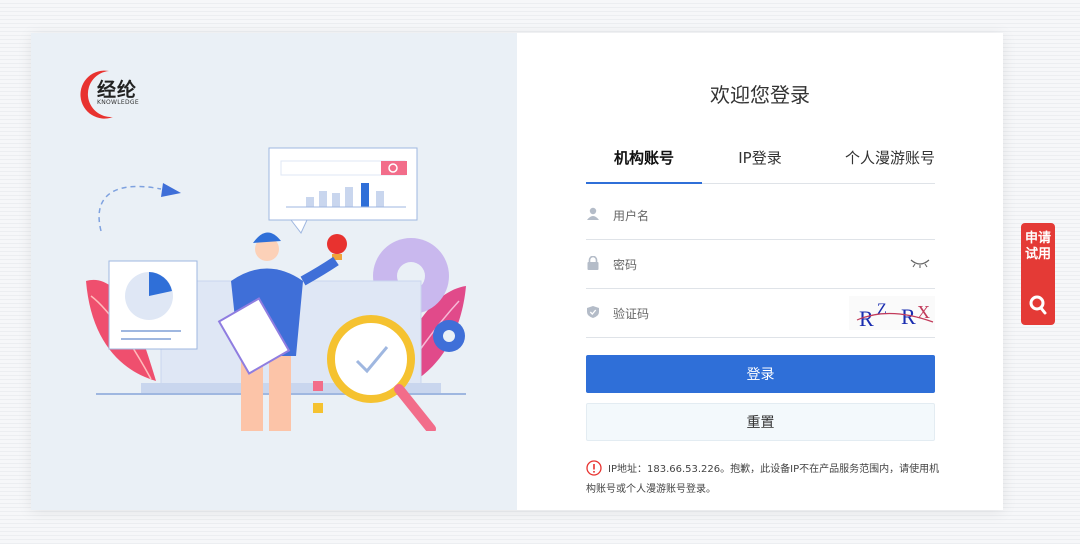 Image resolution: width=1080 pixels, height=544 pixels. What do you see at coordinates (892, 313) in the screenshot?
I see `captcha-image: R Z R X` at bounding box center [892, 313].